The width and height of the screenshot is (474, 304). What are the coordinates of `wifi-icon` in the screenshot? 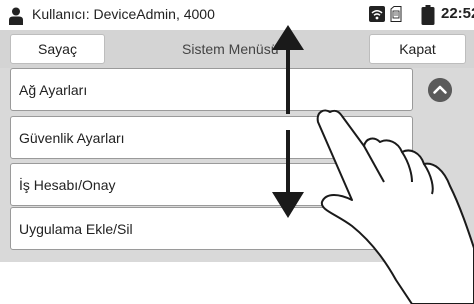 It's located at (377, 14).